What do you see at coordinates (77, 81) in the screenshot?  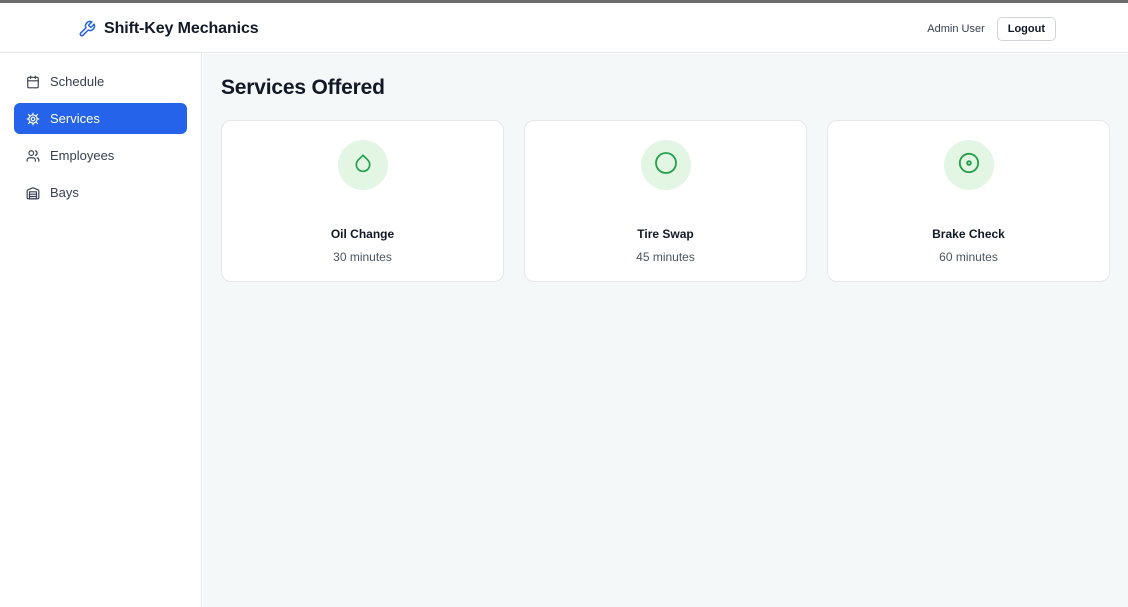 I see `sidebar-item-label: Schedule` at bounding box center [77, 81].